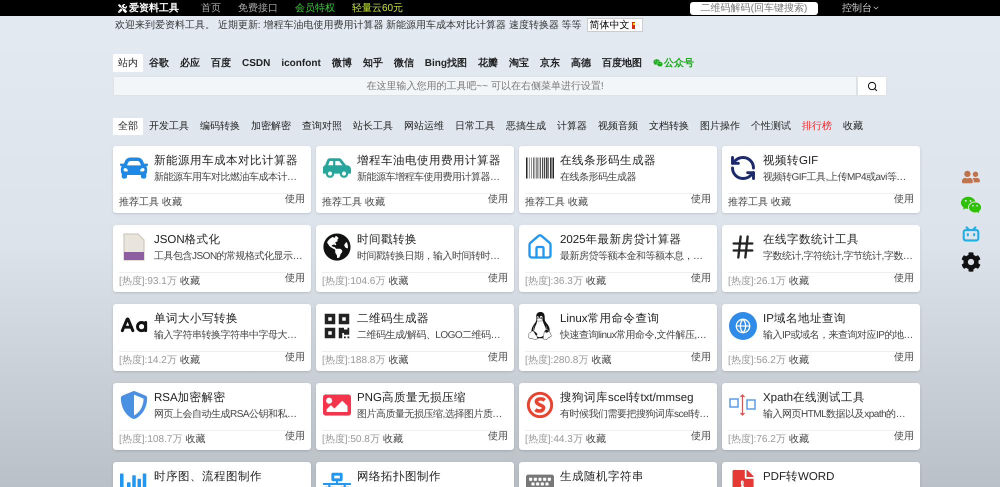  I want to click on search-engine-tab: 知乎, so click(373, 63).